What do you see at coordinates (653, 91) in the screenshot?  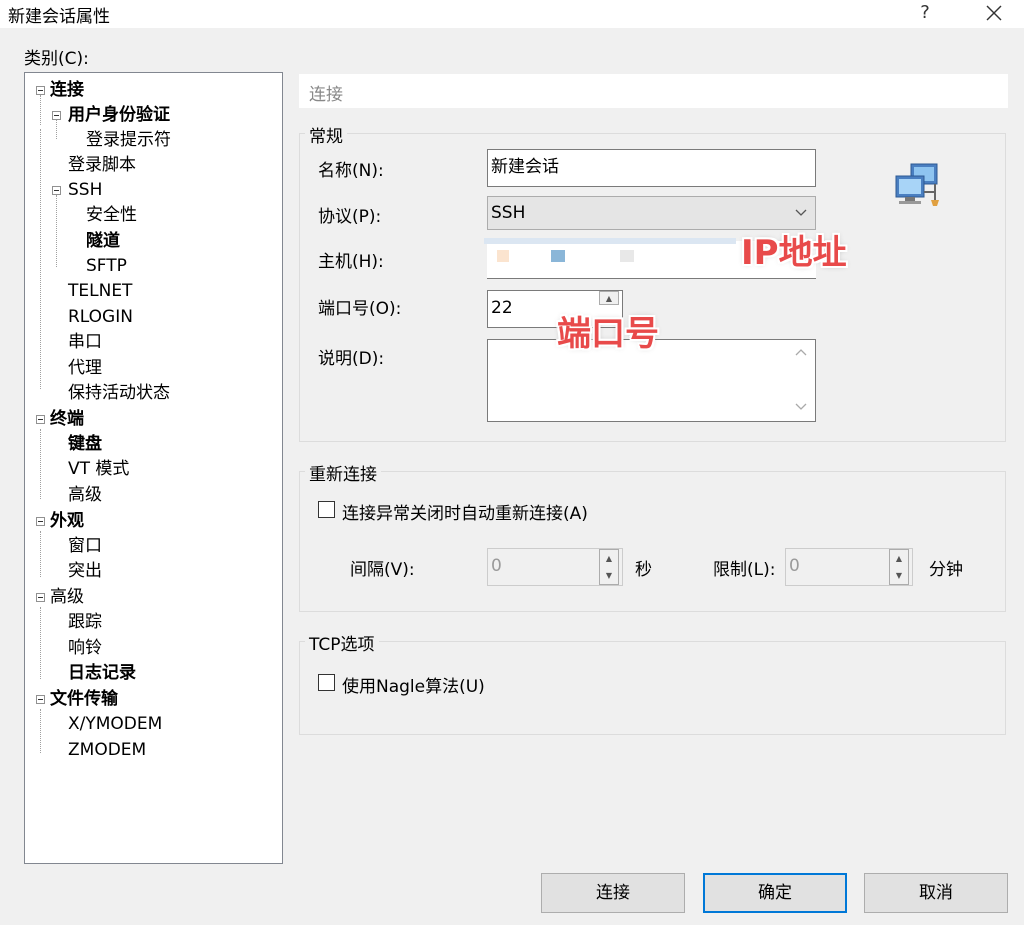 I see `section-header: 连接` at bounding box center [653, 91].